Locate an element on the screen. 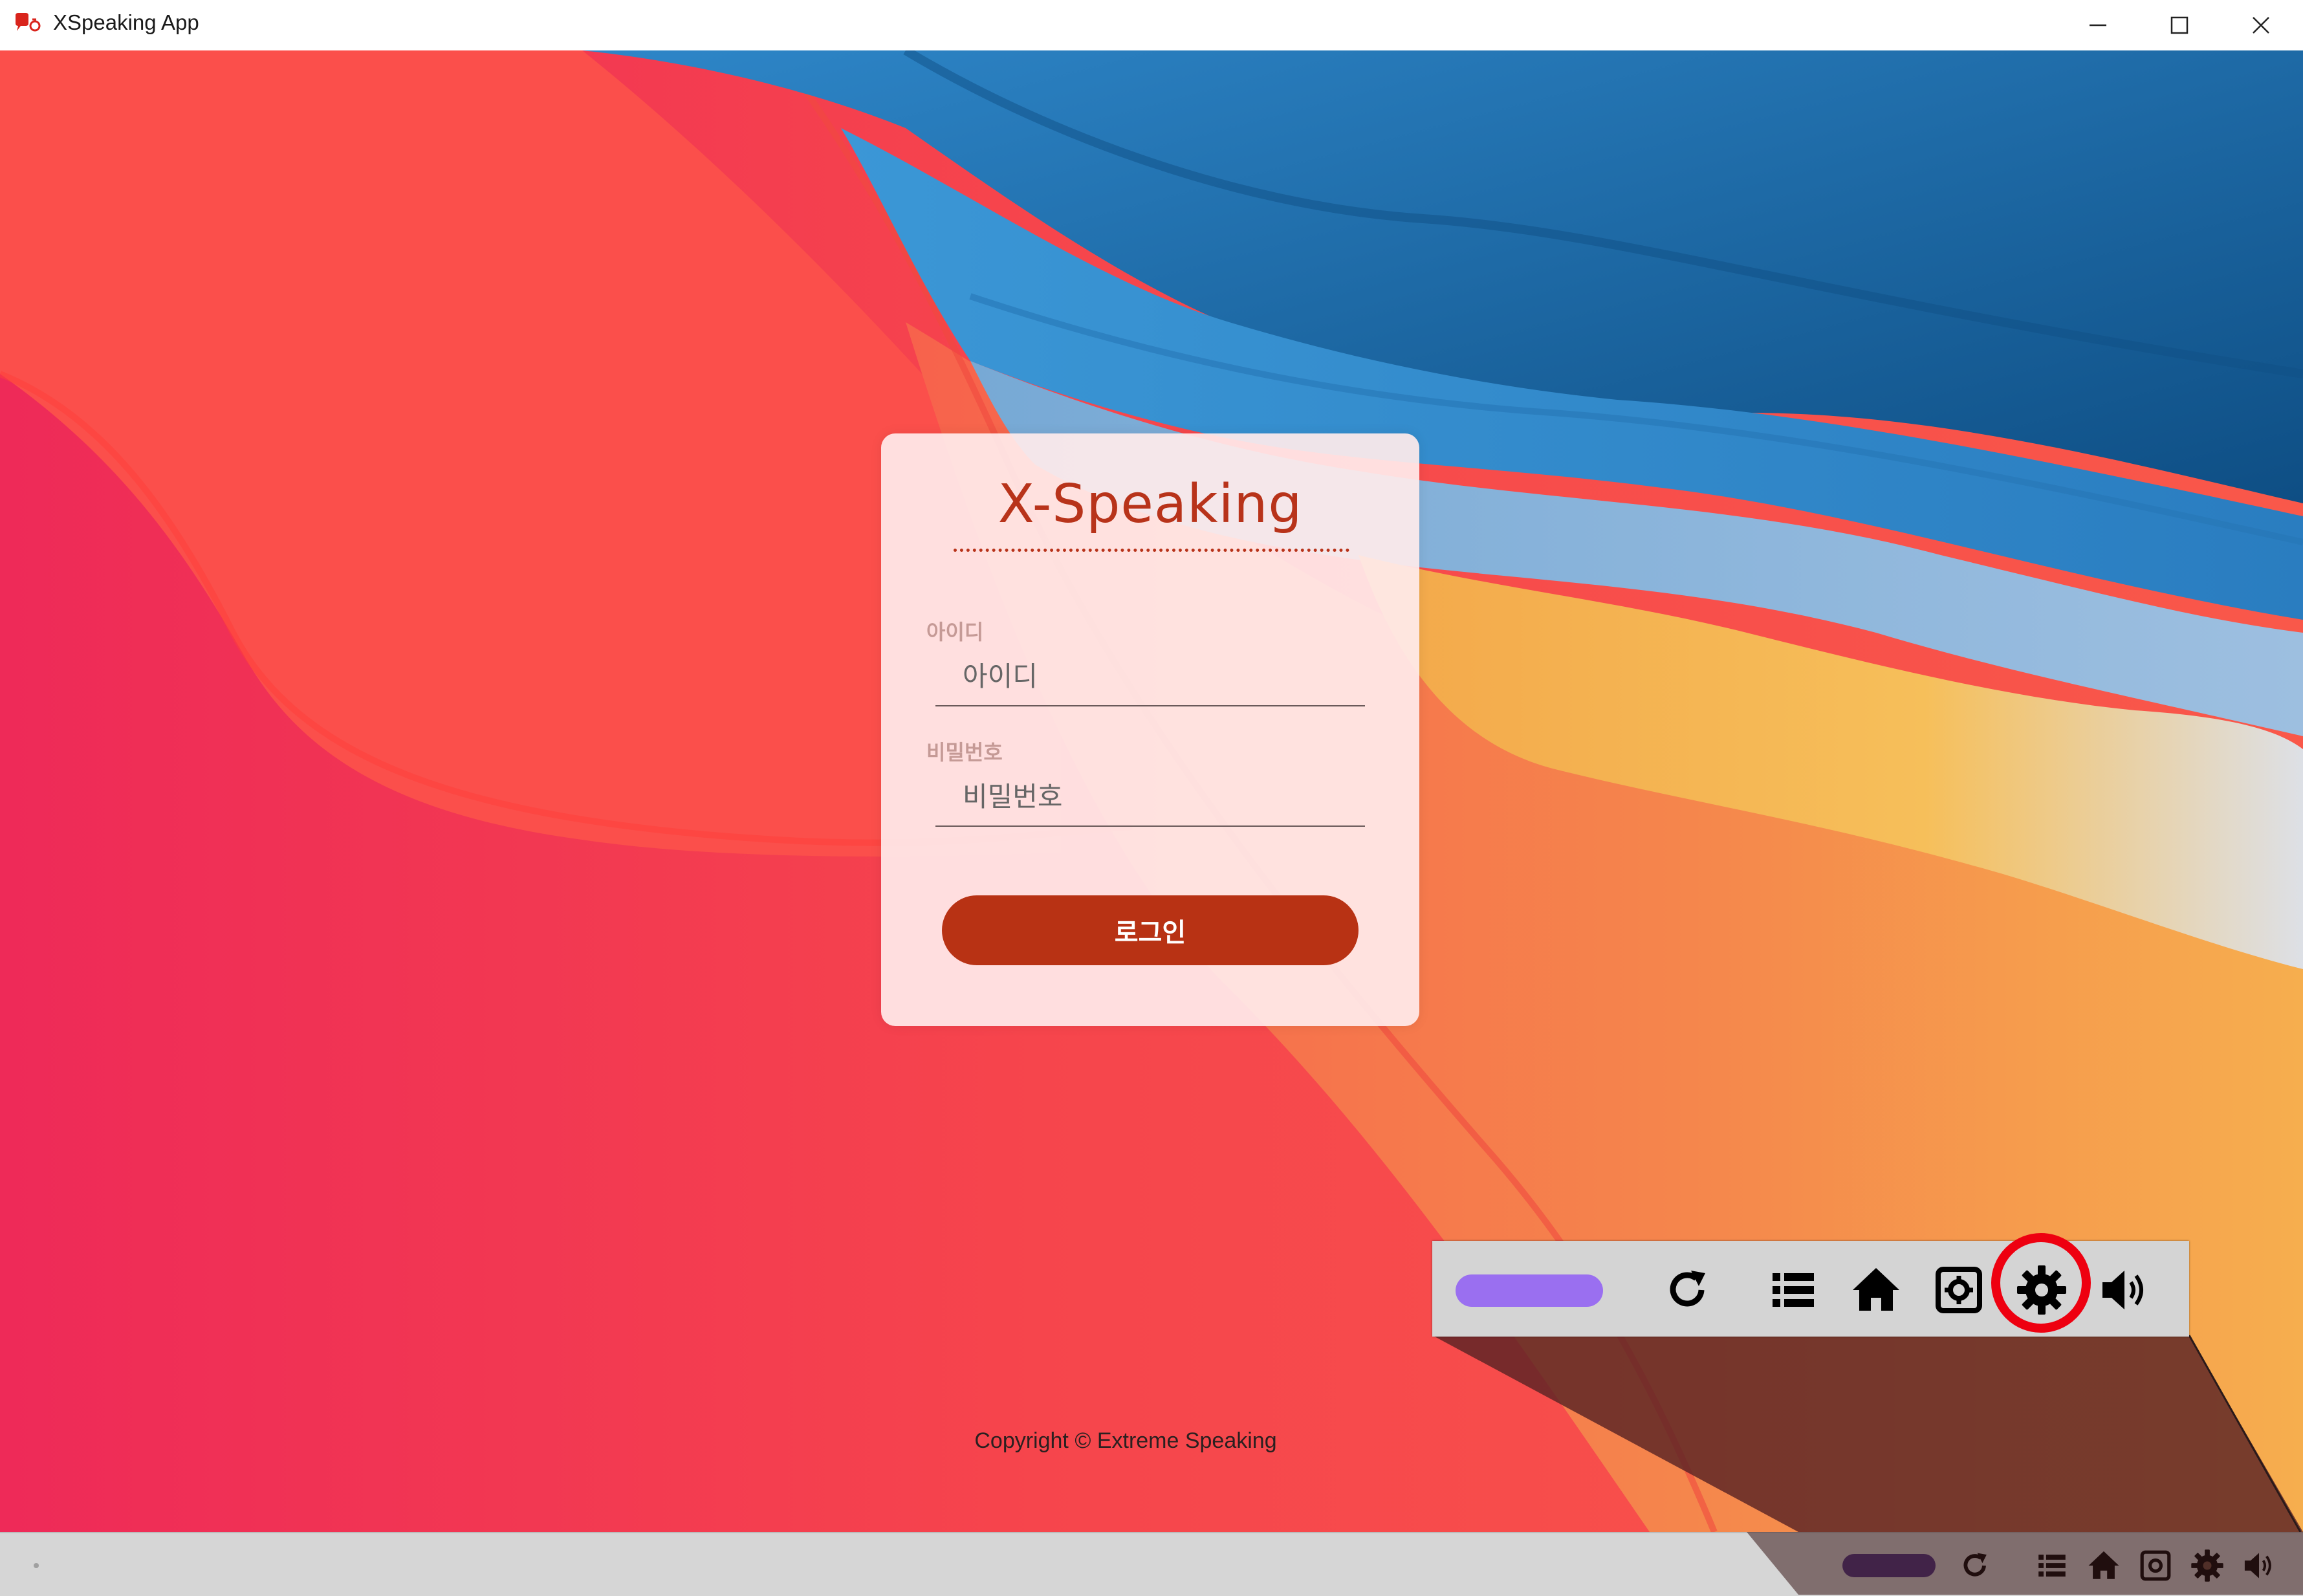  close-button is located at coordinates (2261, 25).